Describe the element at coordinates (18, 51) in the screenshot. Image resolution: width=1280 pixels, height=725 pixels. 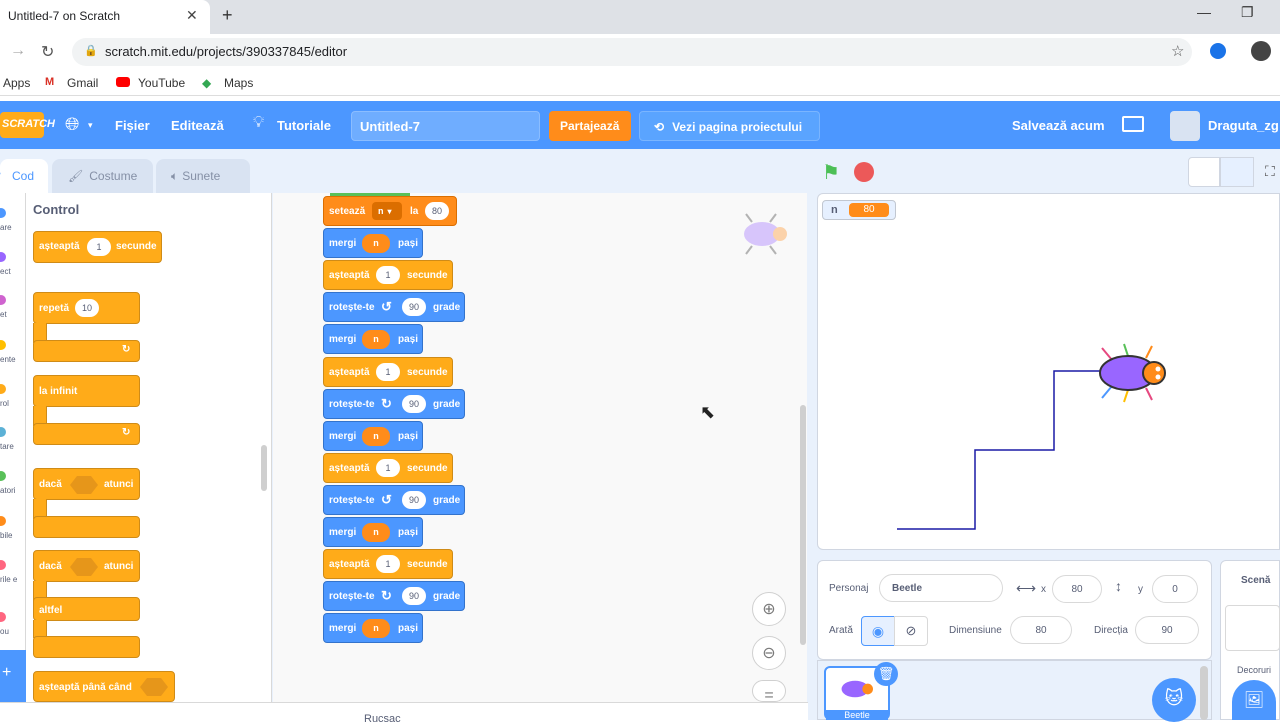
I see `forward-icon: →` at that location.